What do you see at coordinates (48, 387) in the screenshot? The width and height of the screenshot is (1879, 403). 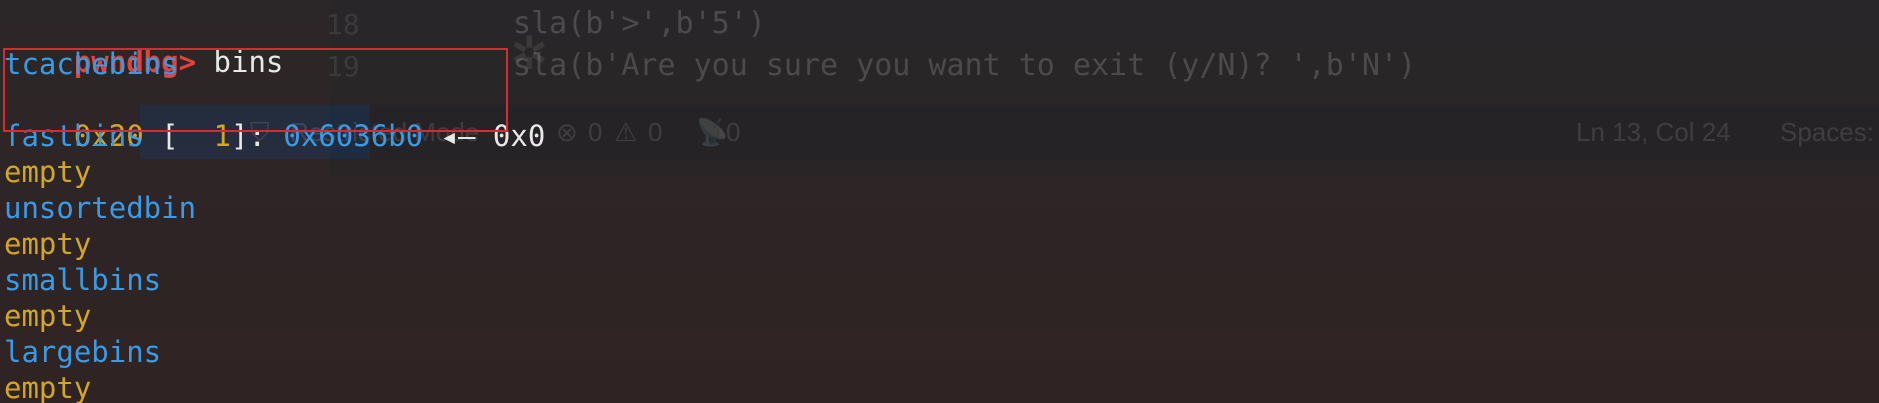 I see `largebins-value: empty` at bounding box center [48, 387].